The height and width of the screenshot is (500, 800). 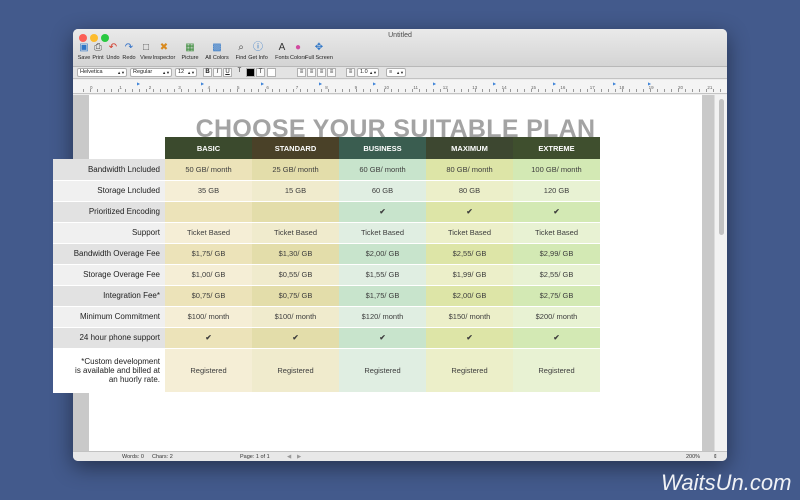 What do you see at coordinates (119, 316) in the screenshot?
I see `row-label-line: Minimum Commitment` at bounding box center [119, 316].